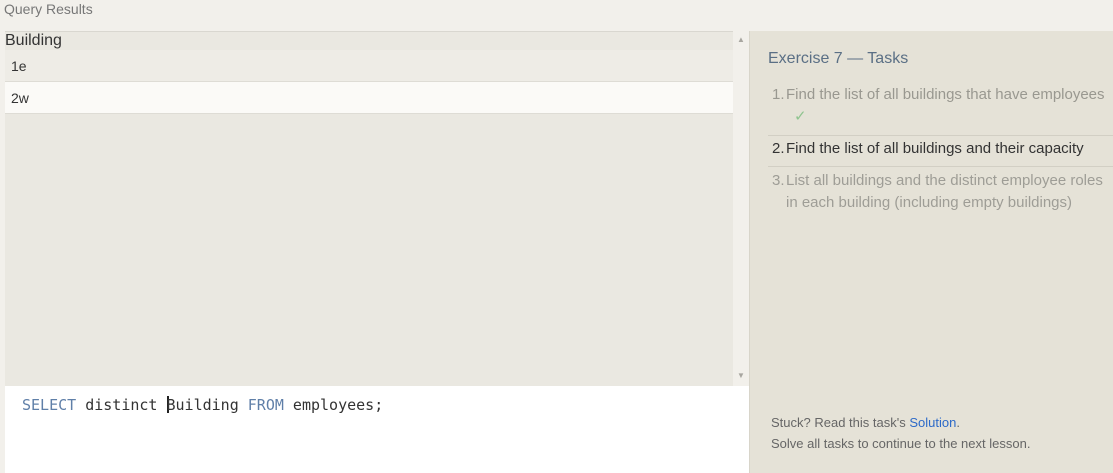 Image resolution: width=1113 pixels, height=473 pixels. Describe the element at coordinates (741, 376) in the screenshot. I see `scroll-down-arrow-icon: ▼` at that location.